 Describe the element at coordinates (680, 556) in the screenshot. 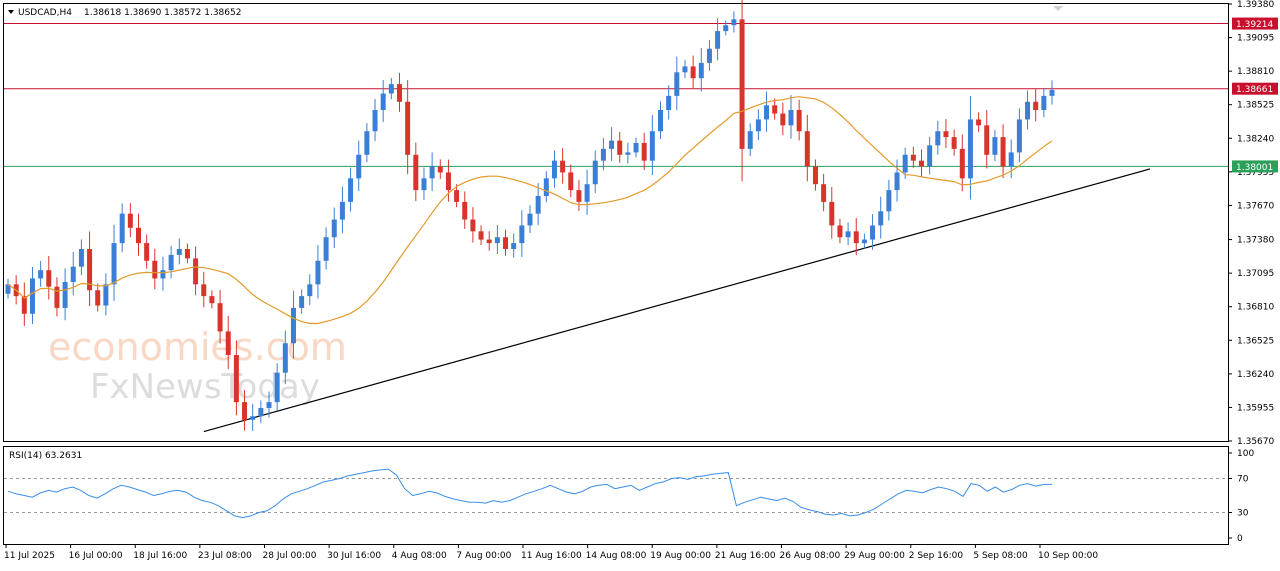

I see `time-tick-label: 19 Aug 00:00` at that location.